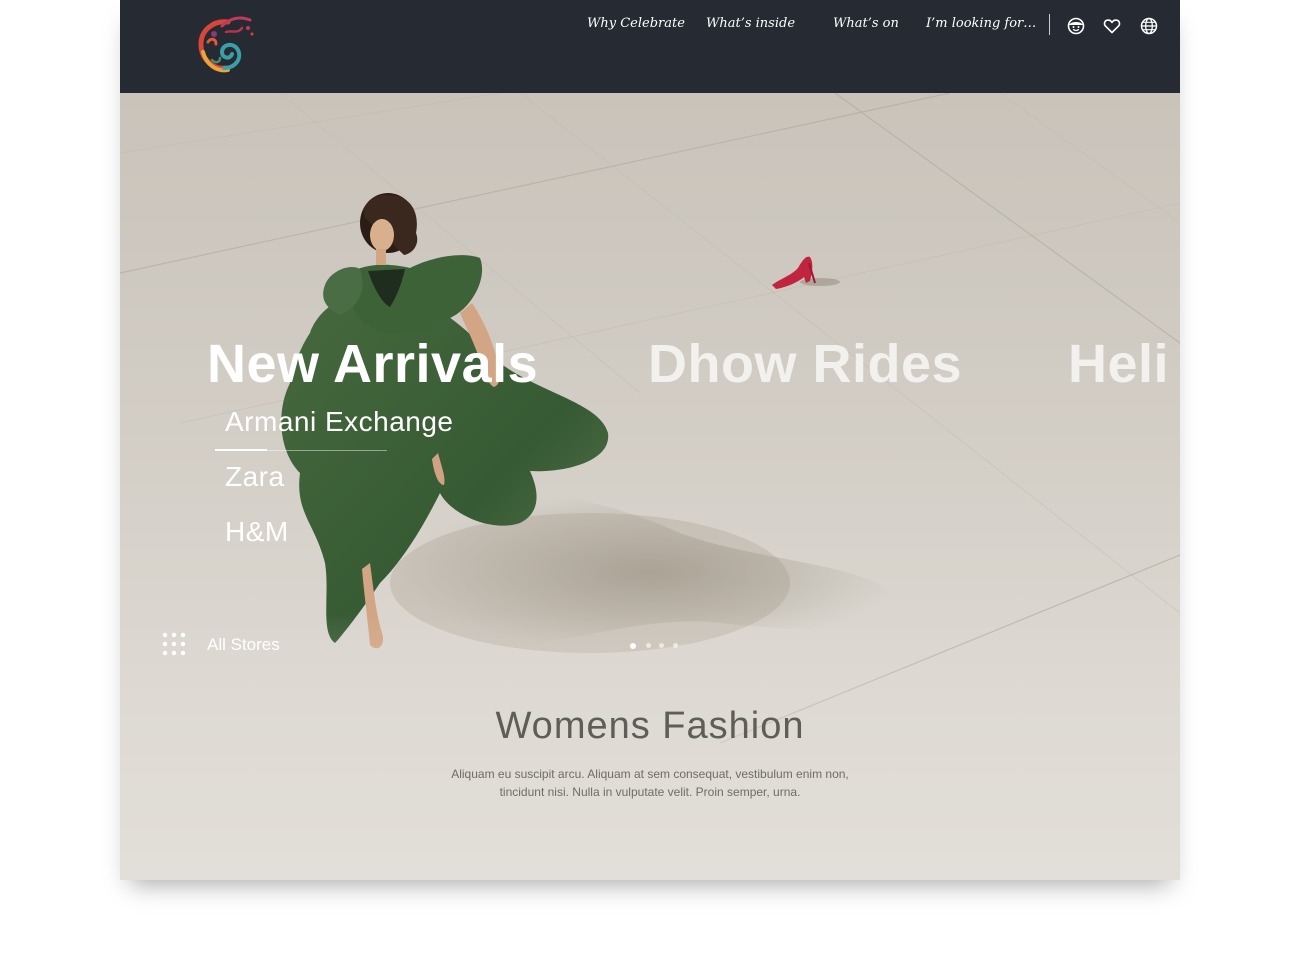 The image size is (1300, 955). What do you see at coordinates (1112, 26) in the screenshot?
I see `heart-icon` at bounding box center [1112, 26].